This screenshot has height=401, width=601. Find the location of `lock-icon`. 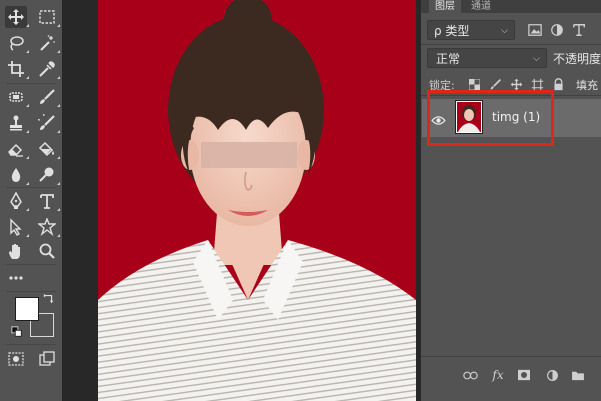

lock-icon is located at coordinates (558, 83).